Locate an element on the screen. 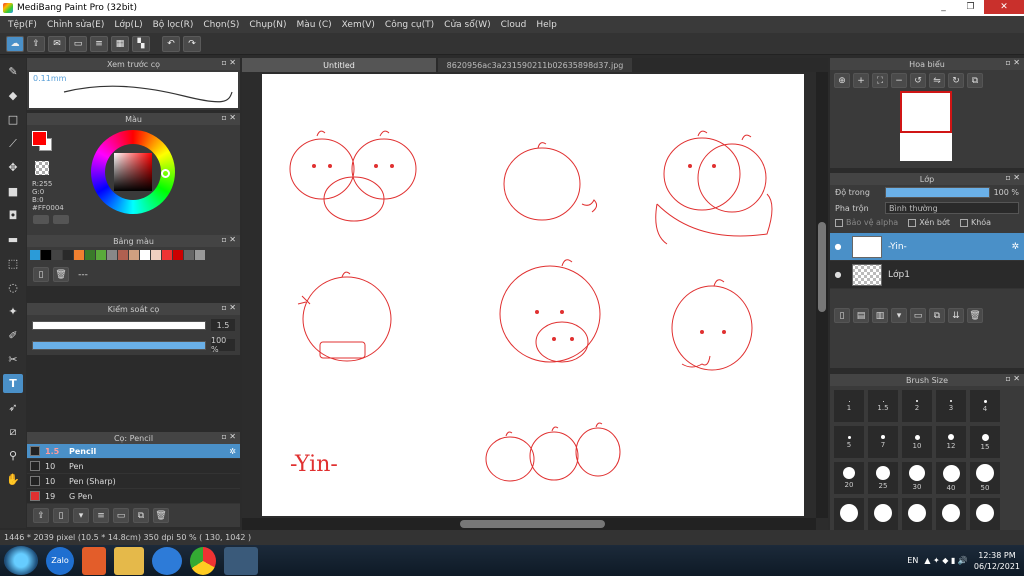  brush-size-cell: 1 is located at coordinates (849, 406).